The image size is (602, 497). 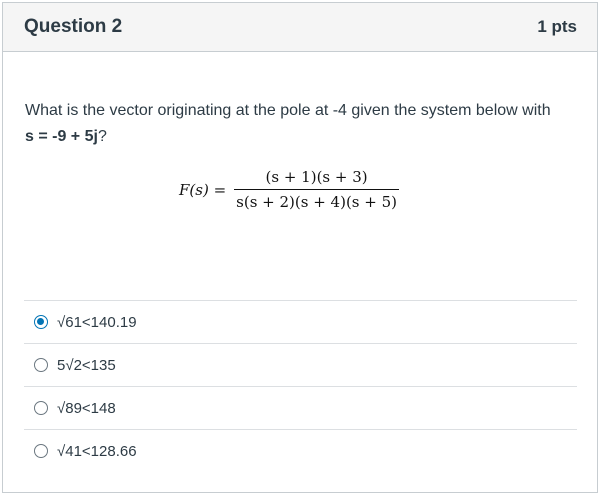 What do you see at coordinates (86, 365) in the screenshot?
I see `answer-label: 5√2<135` at bounding box center [86, 365].